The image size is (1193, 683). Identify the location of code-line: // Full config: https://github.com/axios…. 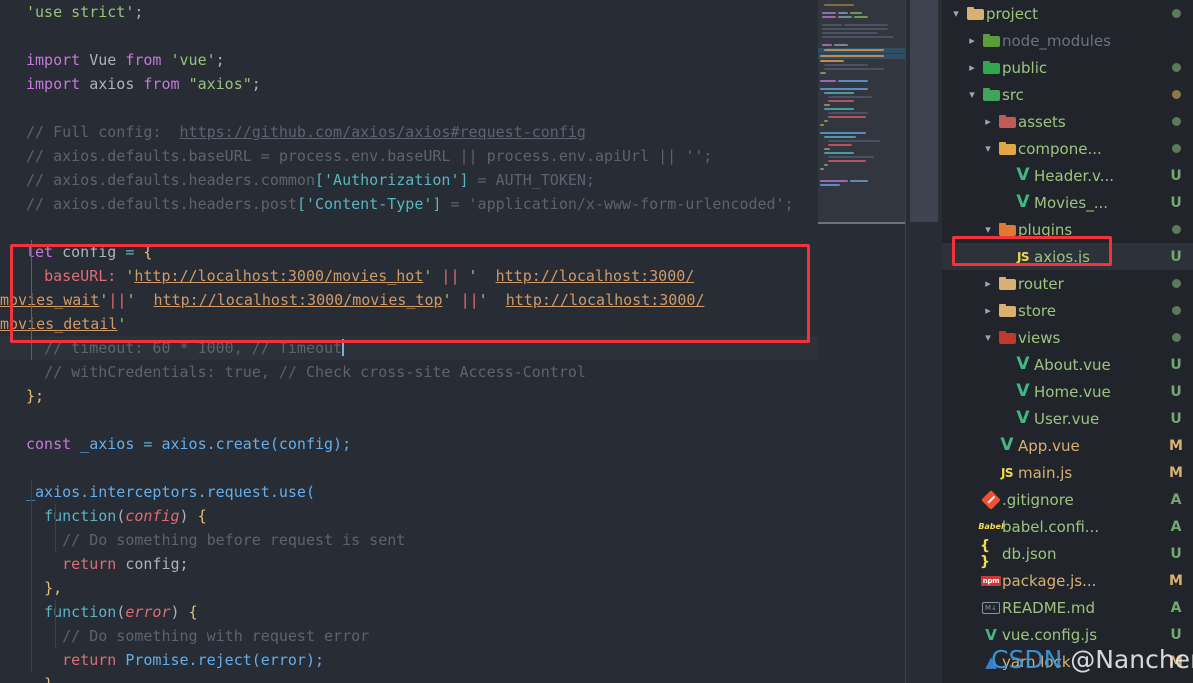
(471, 132).